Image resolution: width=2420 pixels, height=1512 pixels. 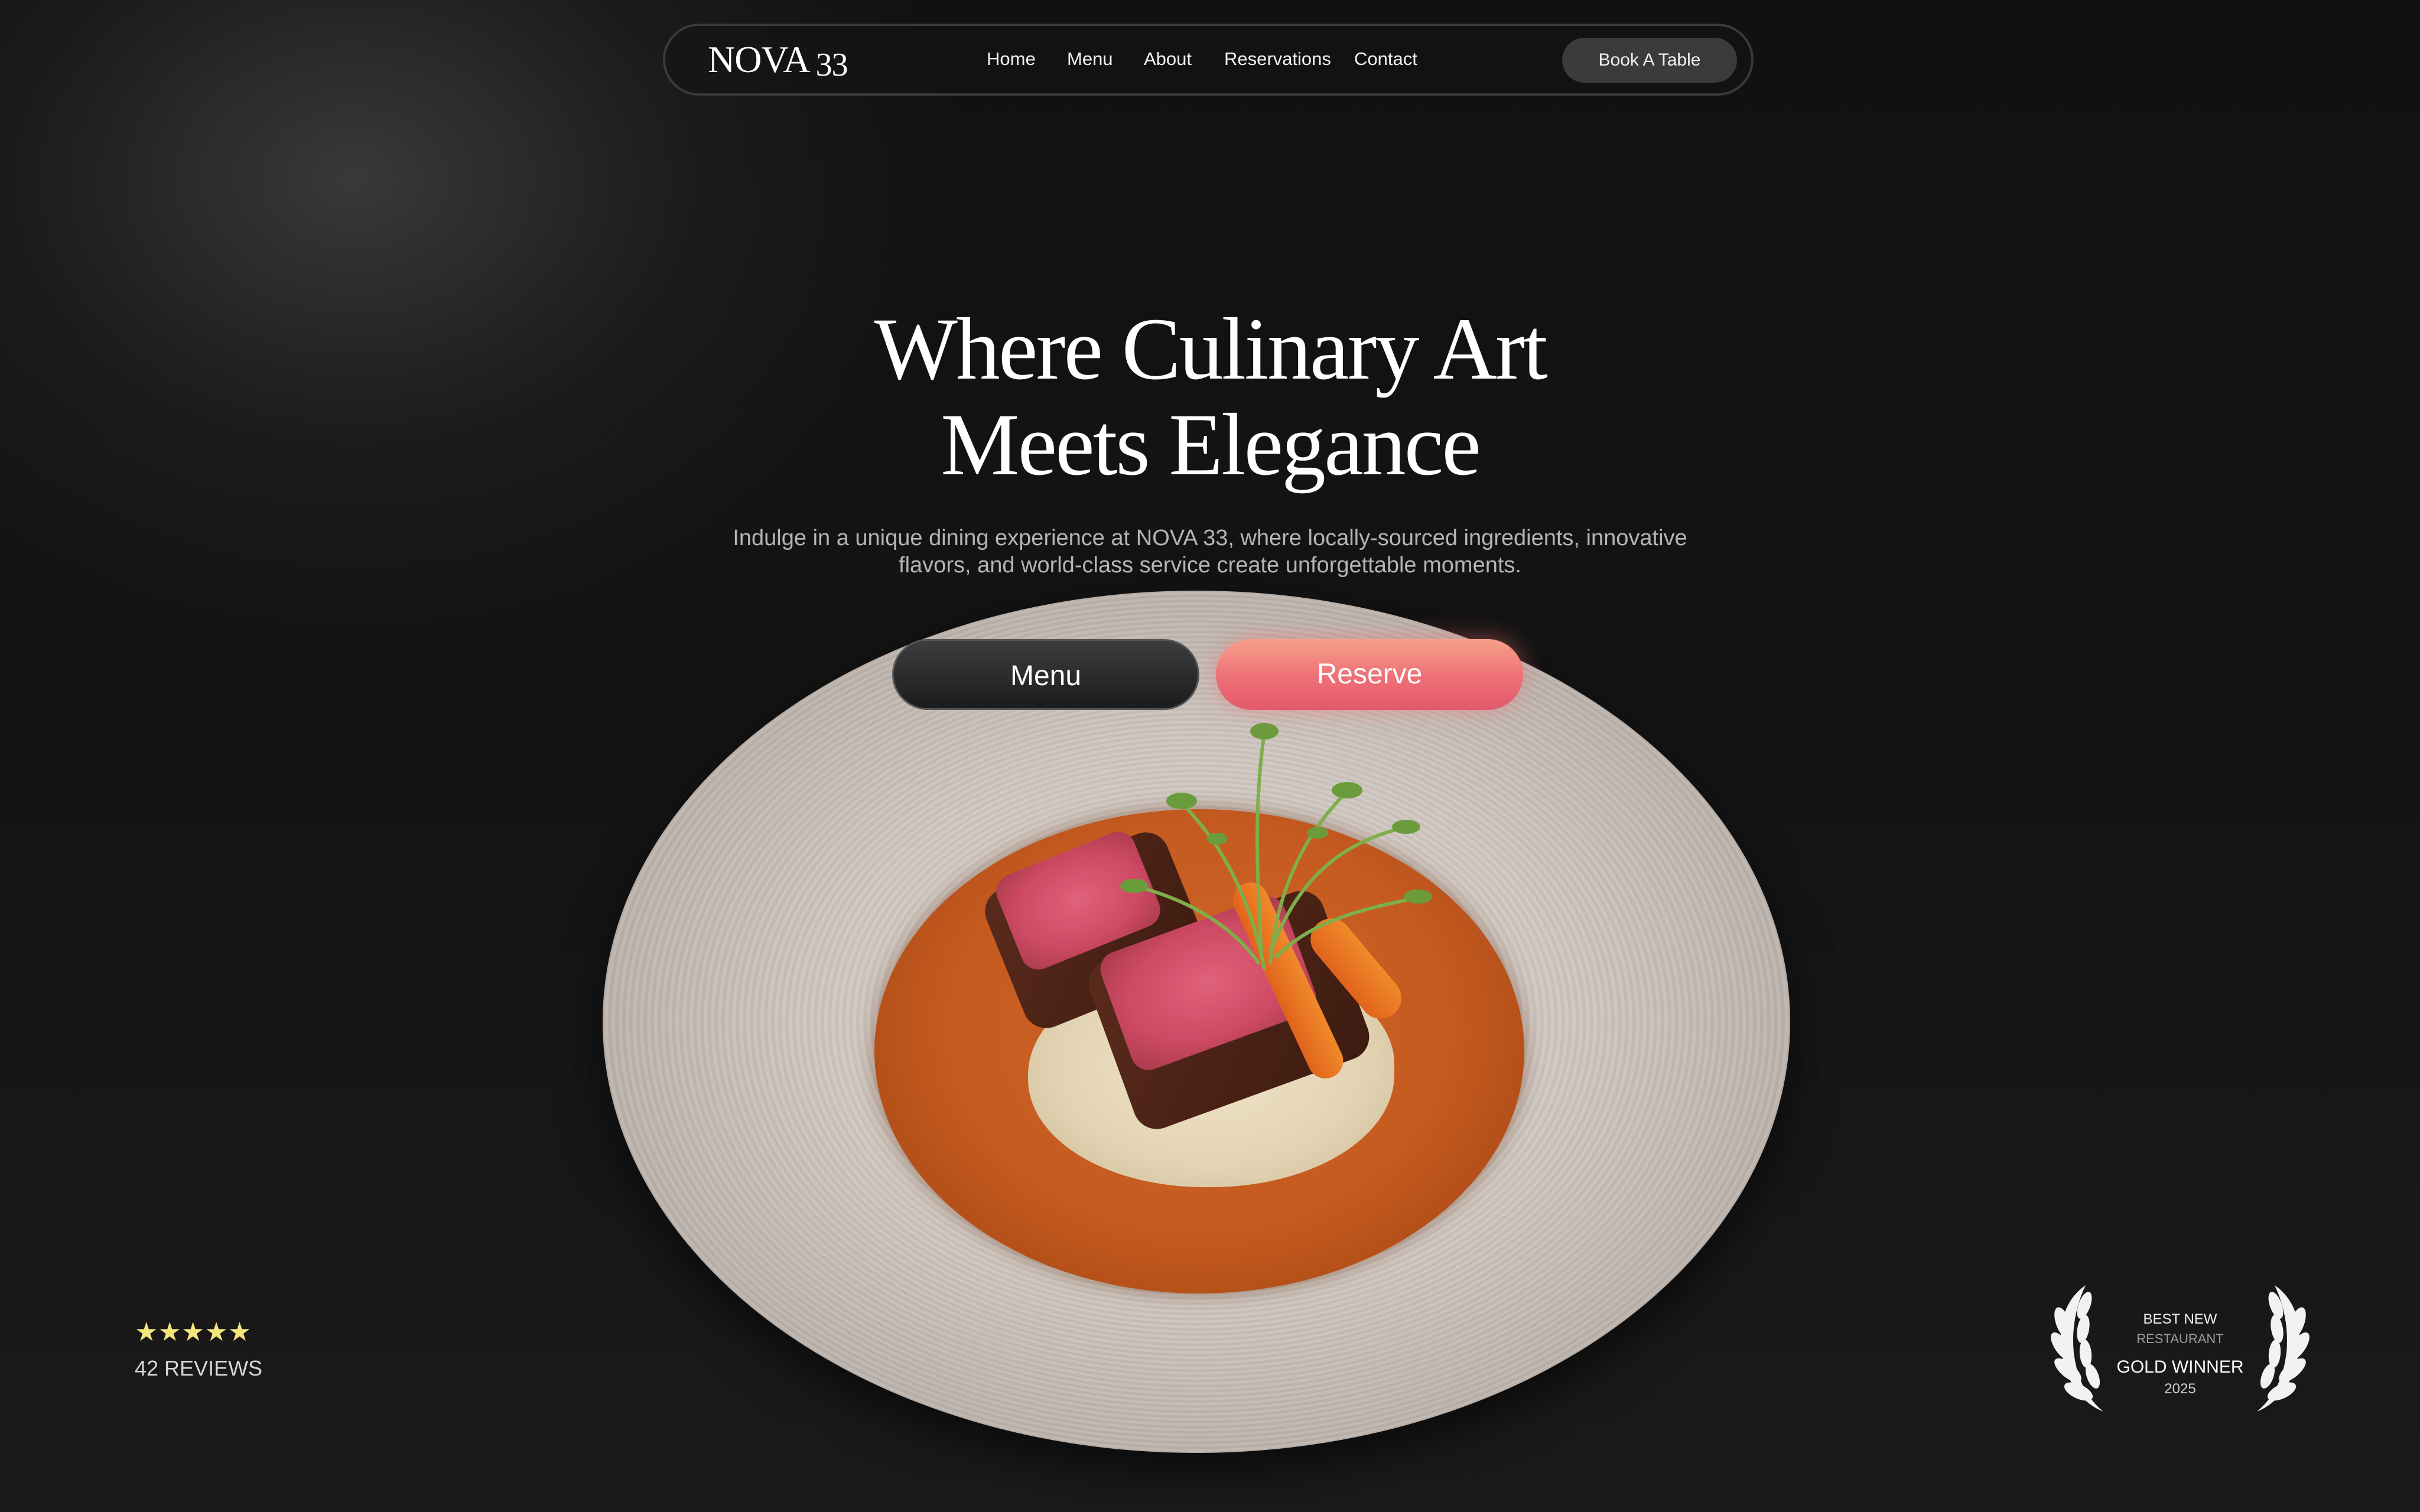 What do you see at coordinates (1277, 59) in the screenshot?
I see `nav-link-reservations: Reservations` at bounding box center [1277, 59].